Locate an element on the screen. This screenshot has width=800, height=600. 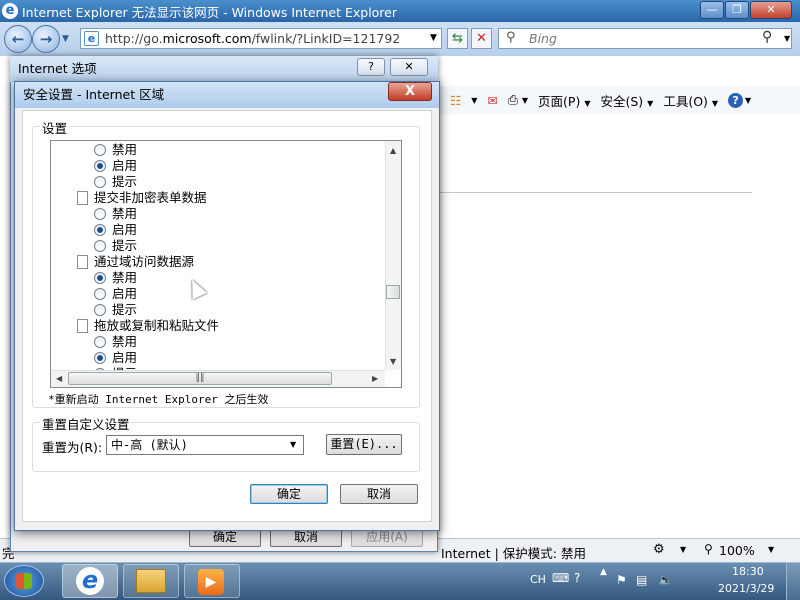
search-input: Bing is located at coordinates (645, 38).